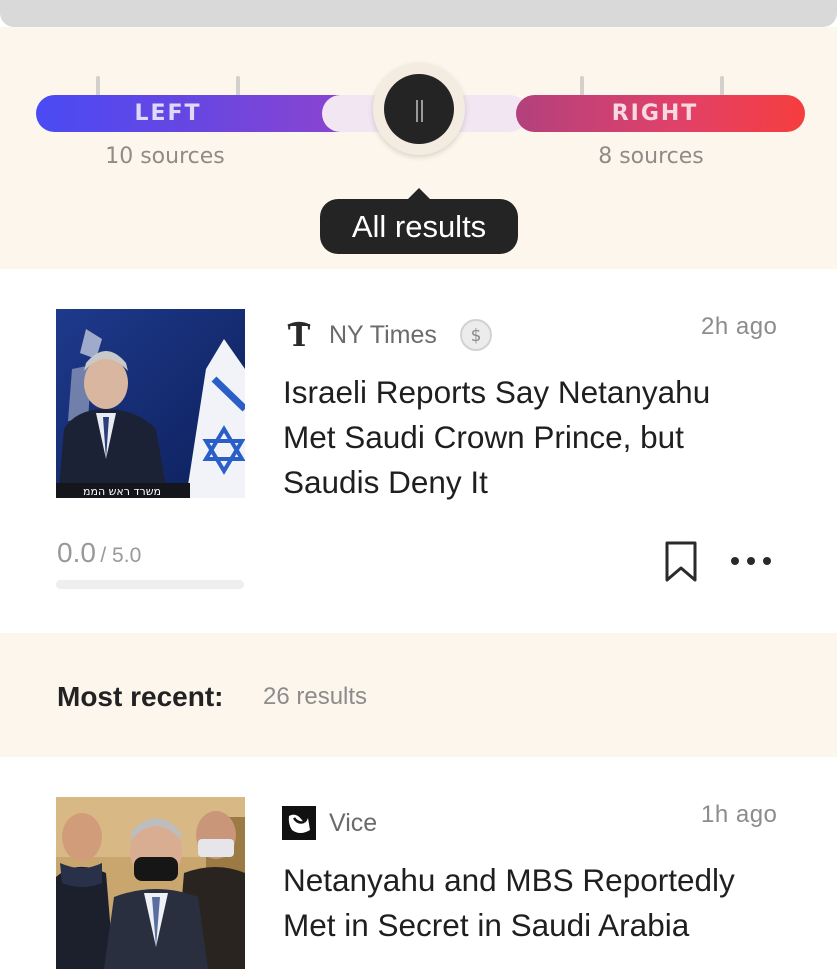  I want to click on netanyahu-photo: משרד ראש הממ, so click(150, 403).